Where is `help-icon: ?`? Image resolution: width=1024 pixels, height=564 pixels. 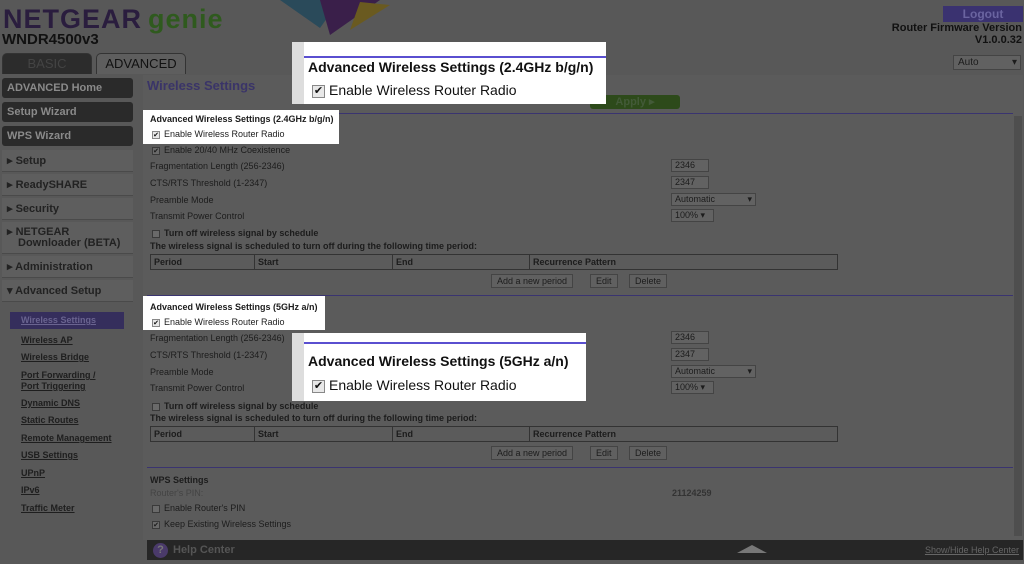 help-icon: ? is located at coordinates (160, 550).